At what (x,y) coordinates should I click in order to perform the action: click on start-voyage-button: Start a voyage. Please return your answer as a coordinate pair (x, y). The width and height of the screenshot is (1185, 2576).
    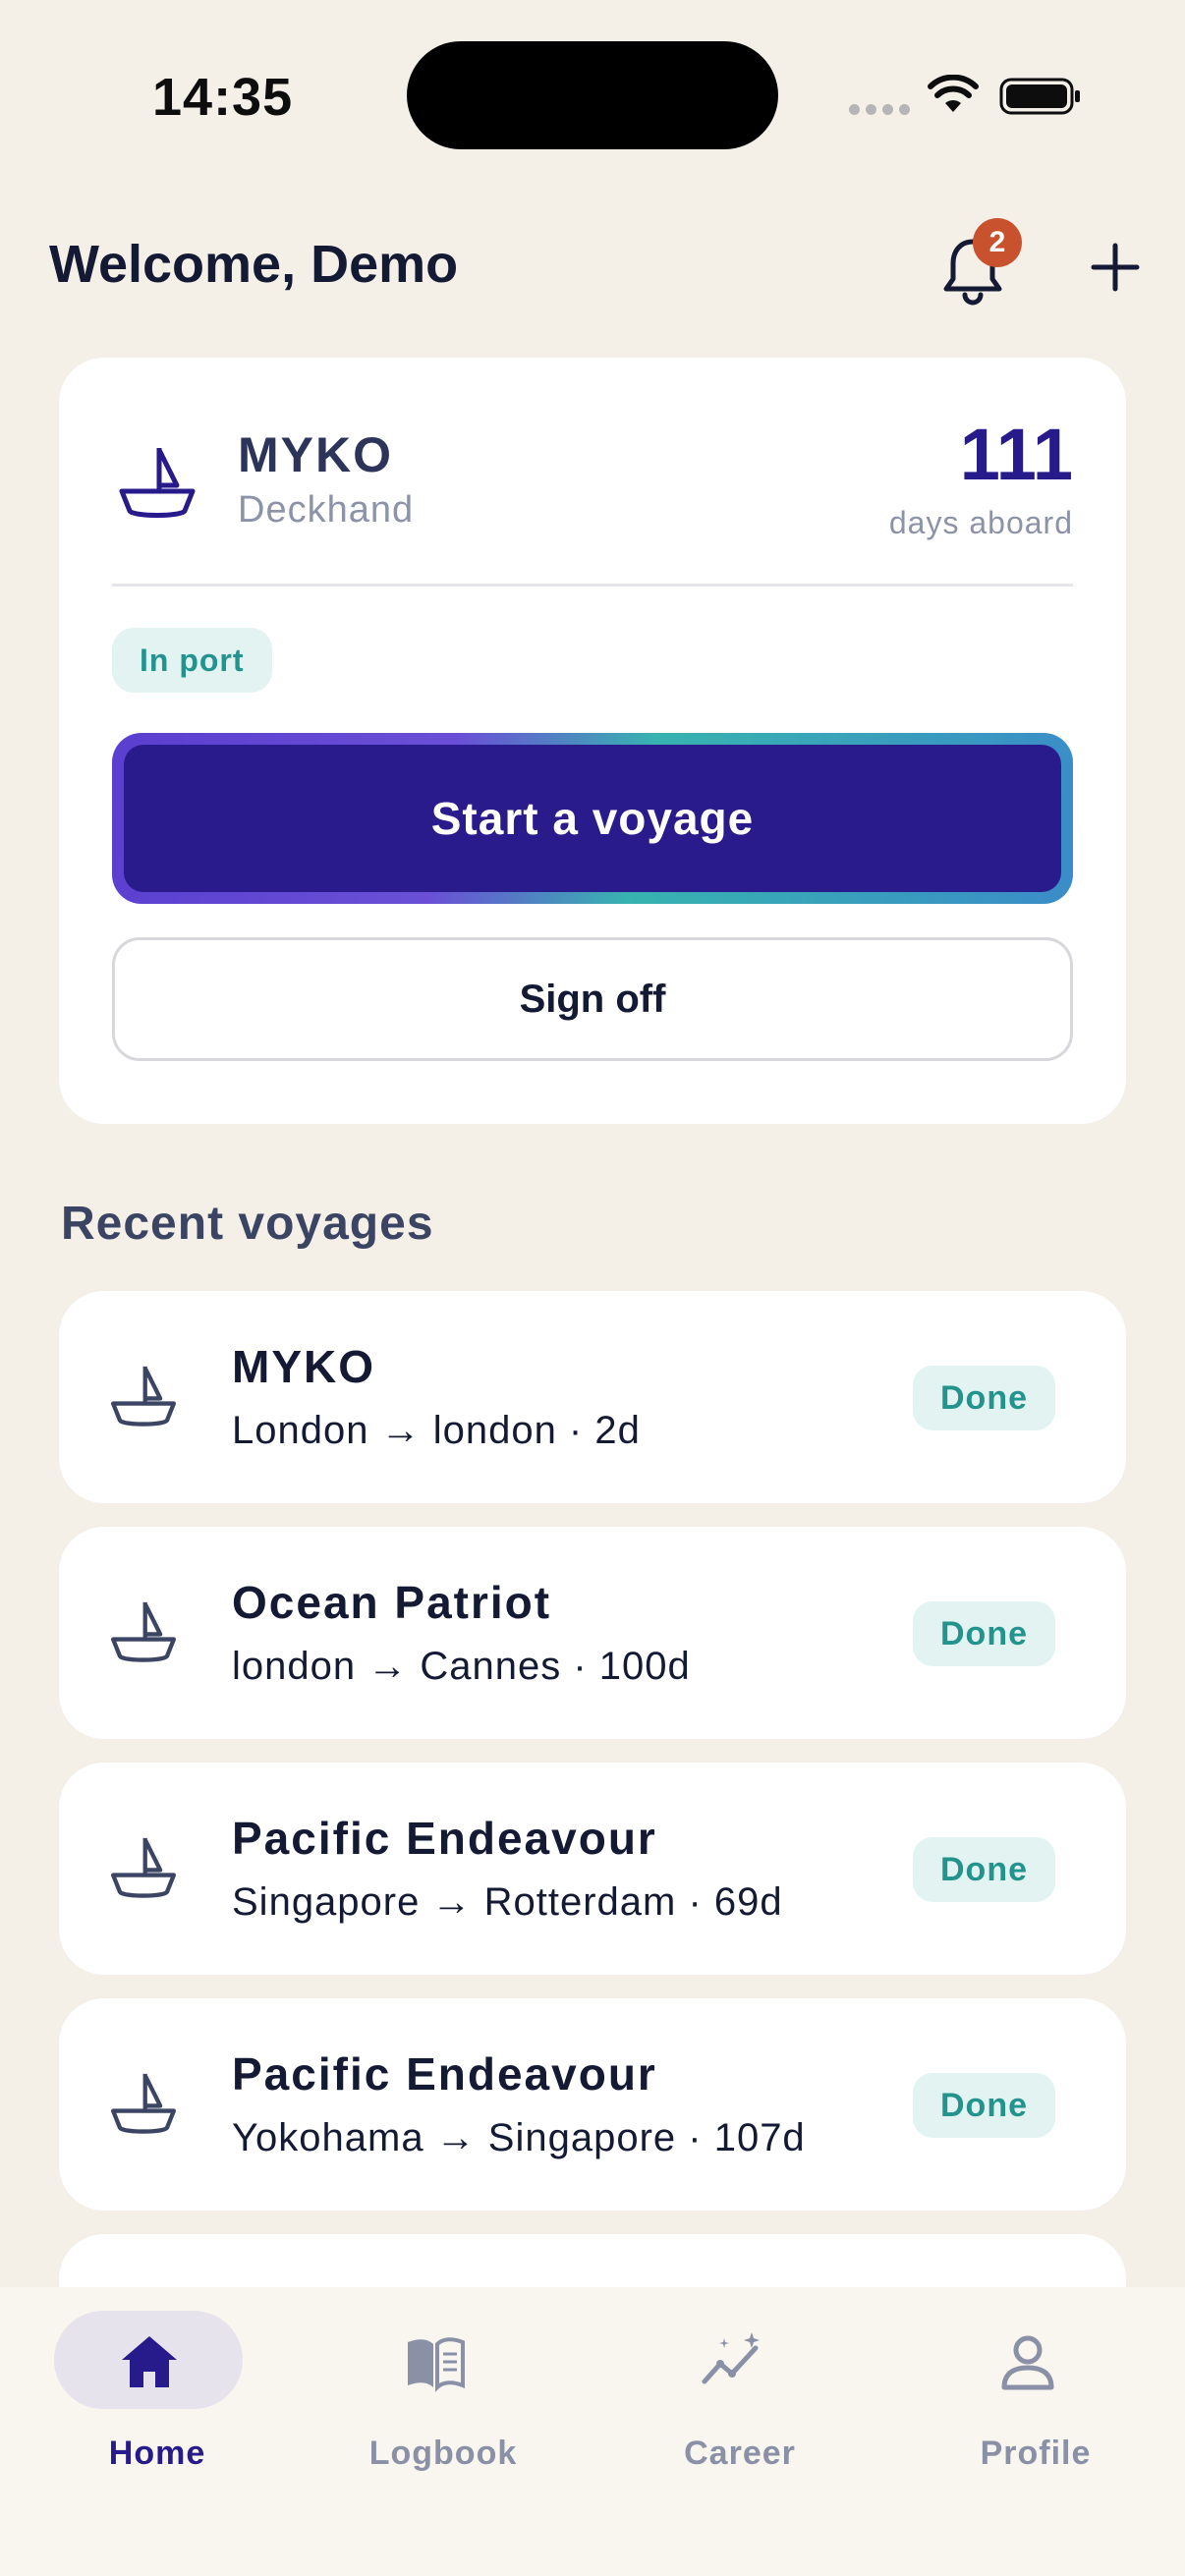
    Looking at the image, I should click on (592, 818).